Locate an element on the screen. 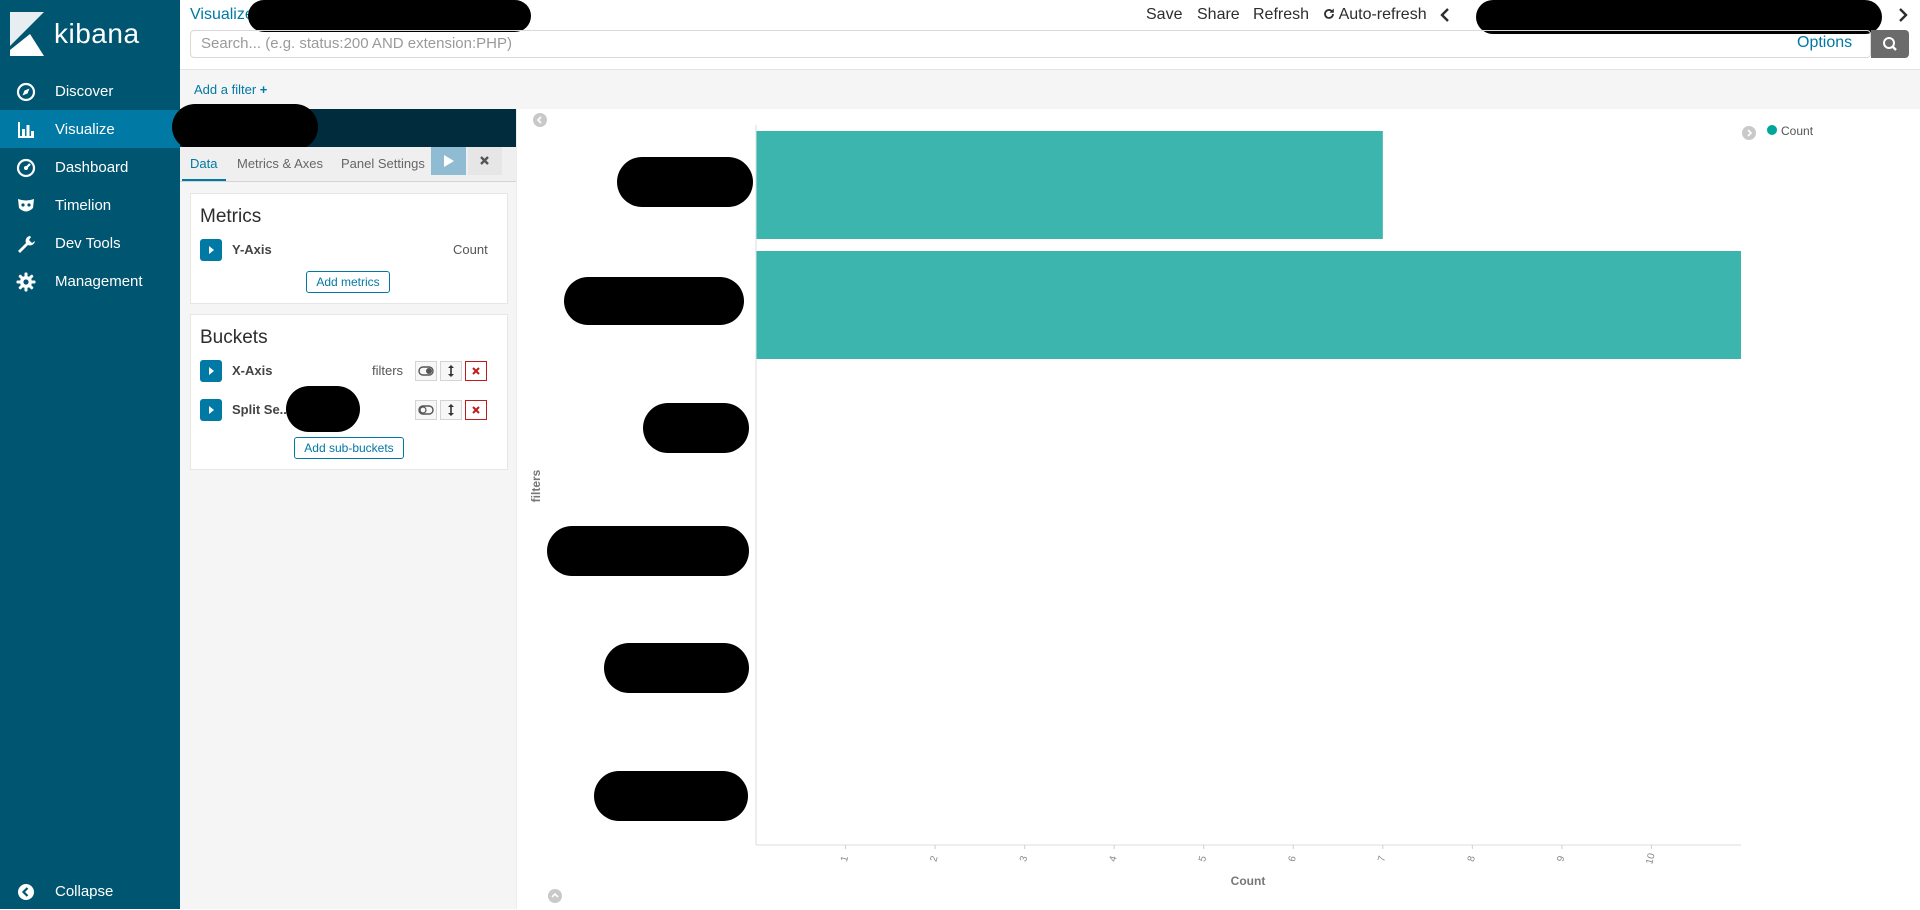 This screenshot has width=1920, height=910. sidebar-item-label: Dashboard is located at coordinates (92, 167).